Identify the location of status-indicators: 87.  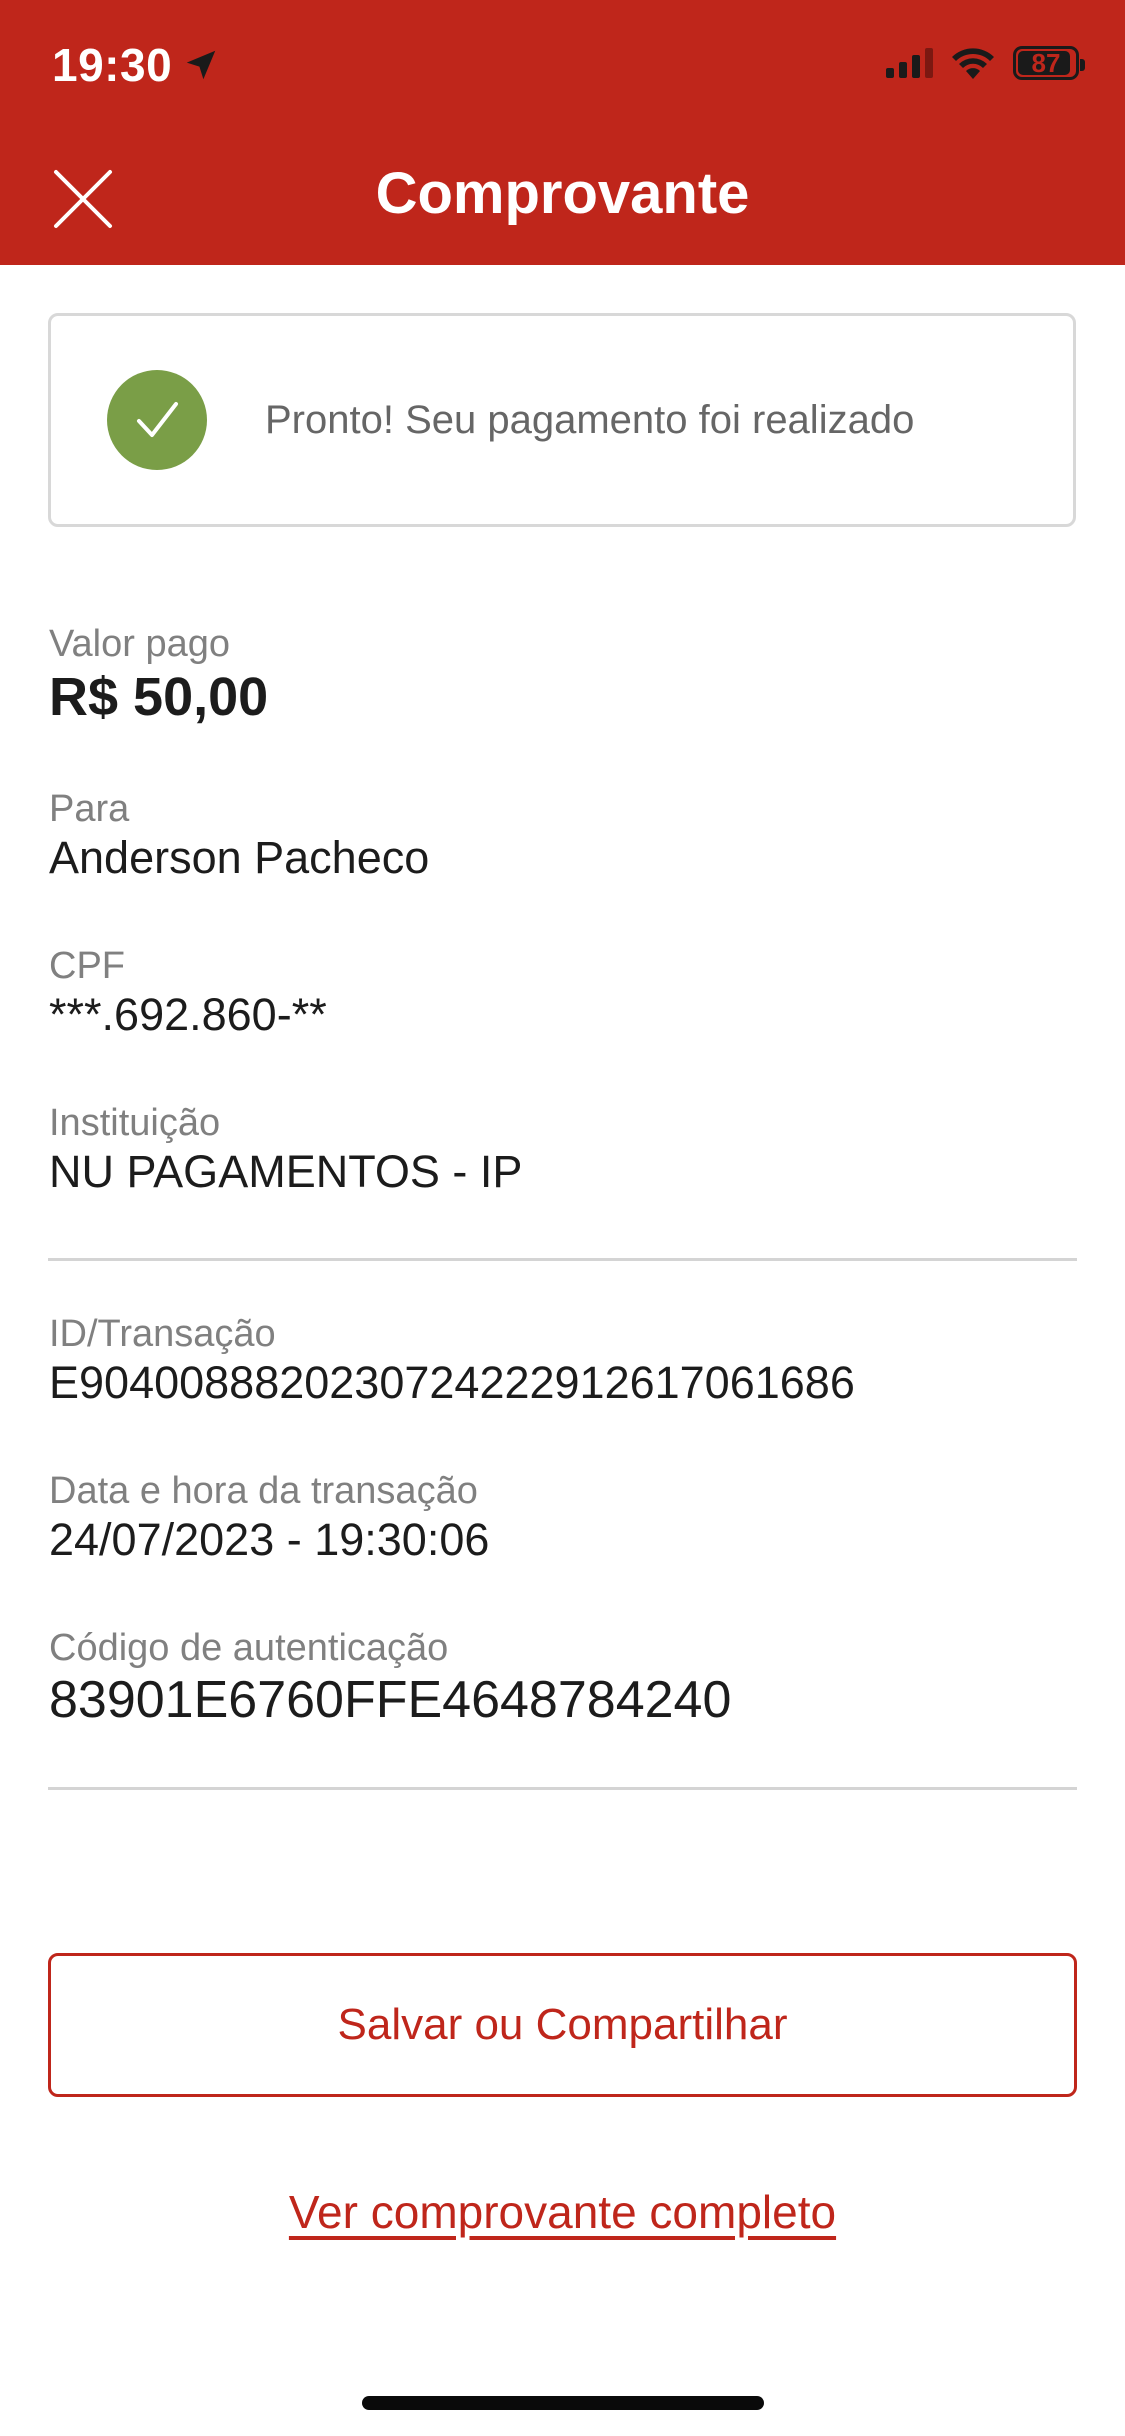
(985, 63).